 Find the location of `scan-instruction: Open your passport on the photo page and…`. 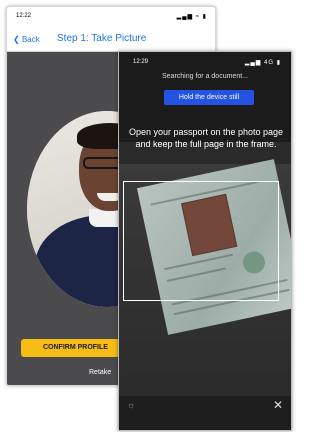

scan-instruction: Open your passport on the photo page and… is located at coordinates (206, 138).